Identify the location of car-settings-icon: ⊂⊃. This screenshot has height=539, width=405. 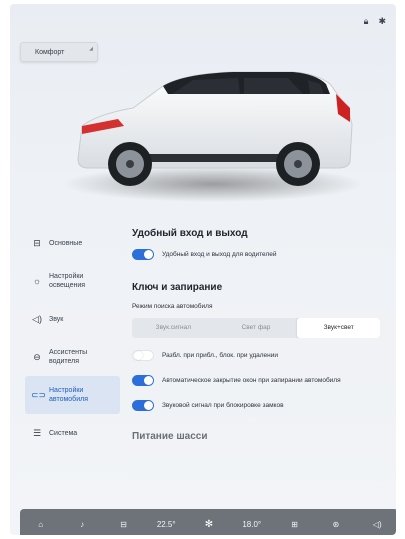
(39, 394).